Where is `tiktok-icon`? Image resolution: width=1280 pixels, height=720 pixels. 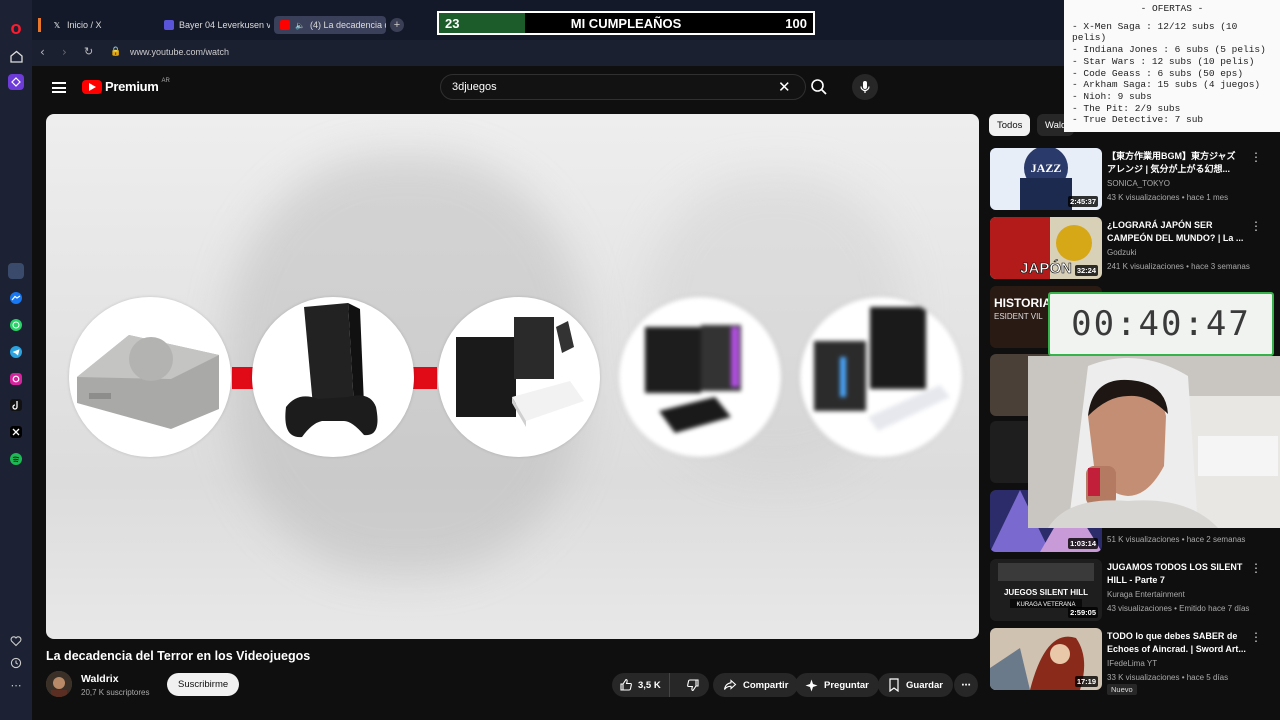 tiktok-icon is located at coordinates (16, 405).